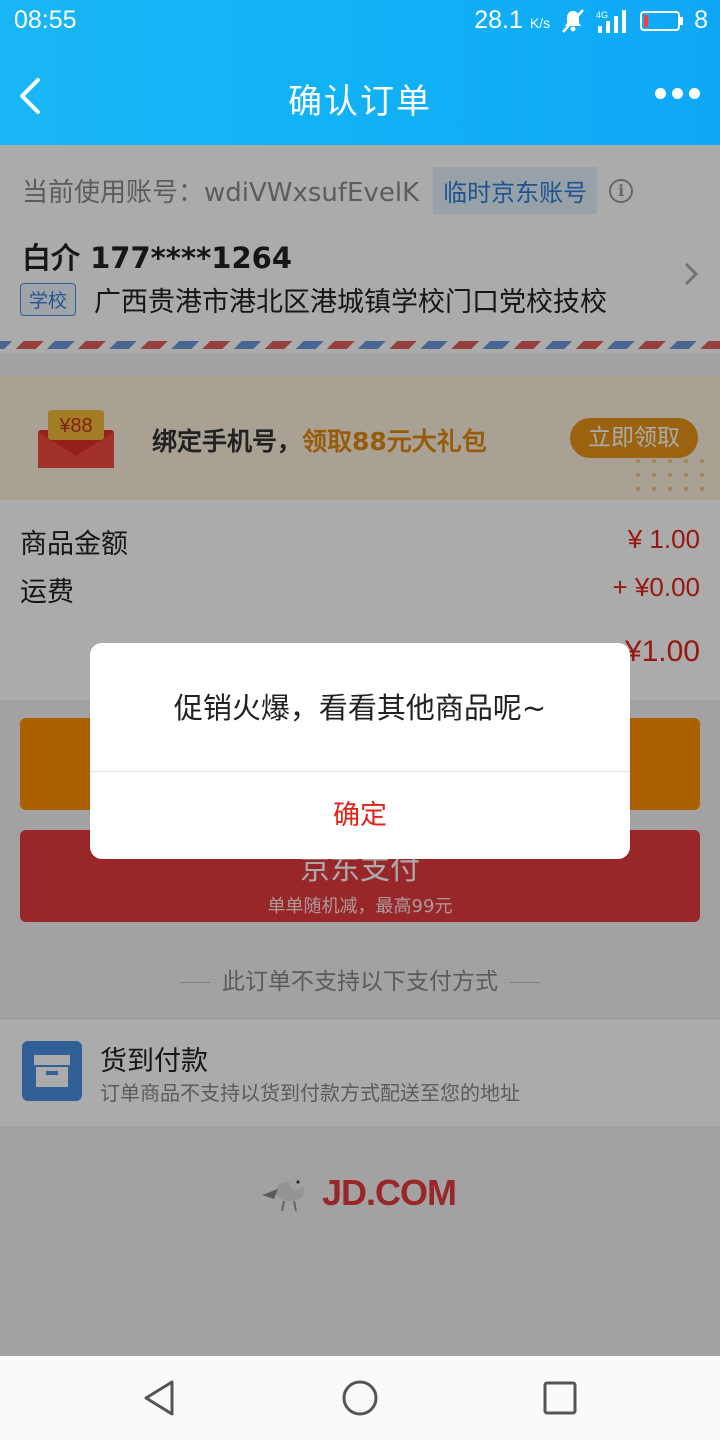 Image resolution: width=720 pixels, height=1440 pixels. I want to click on confirm-button: 确定, so click(360, 815).